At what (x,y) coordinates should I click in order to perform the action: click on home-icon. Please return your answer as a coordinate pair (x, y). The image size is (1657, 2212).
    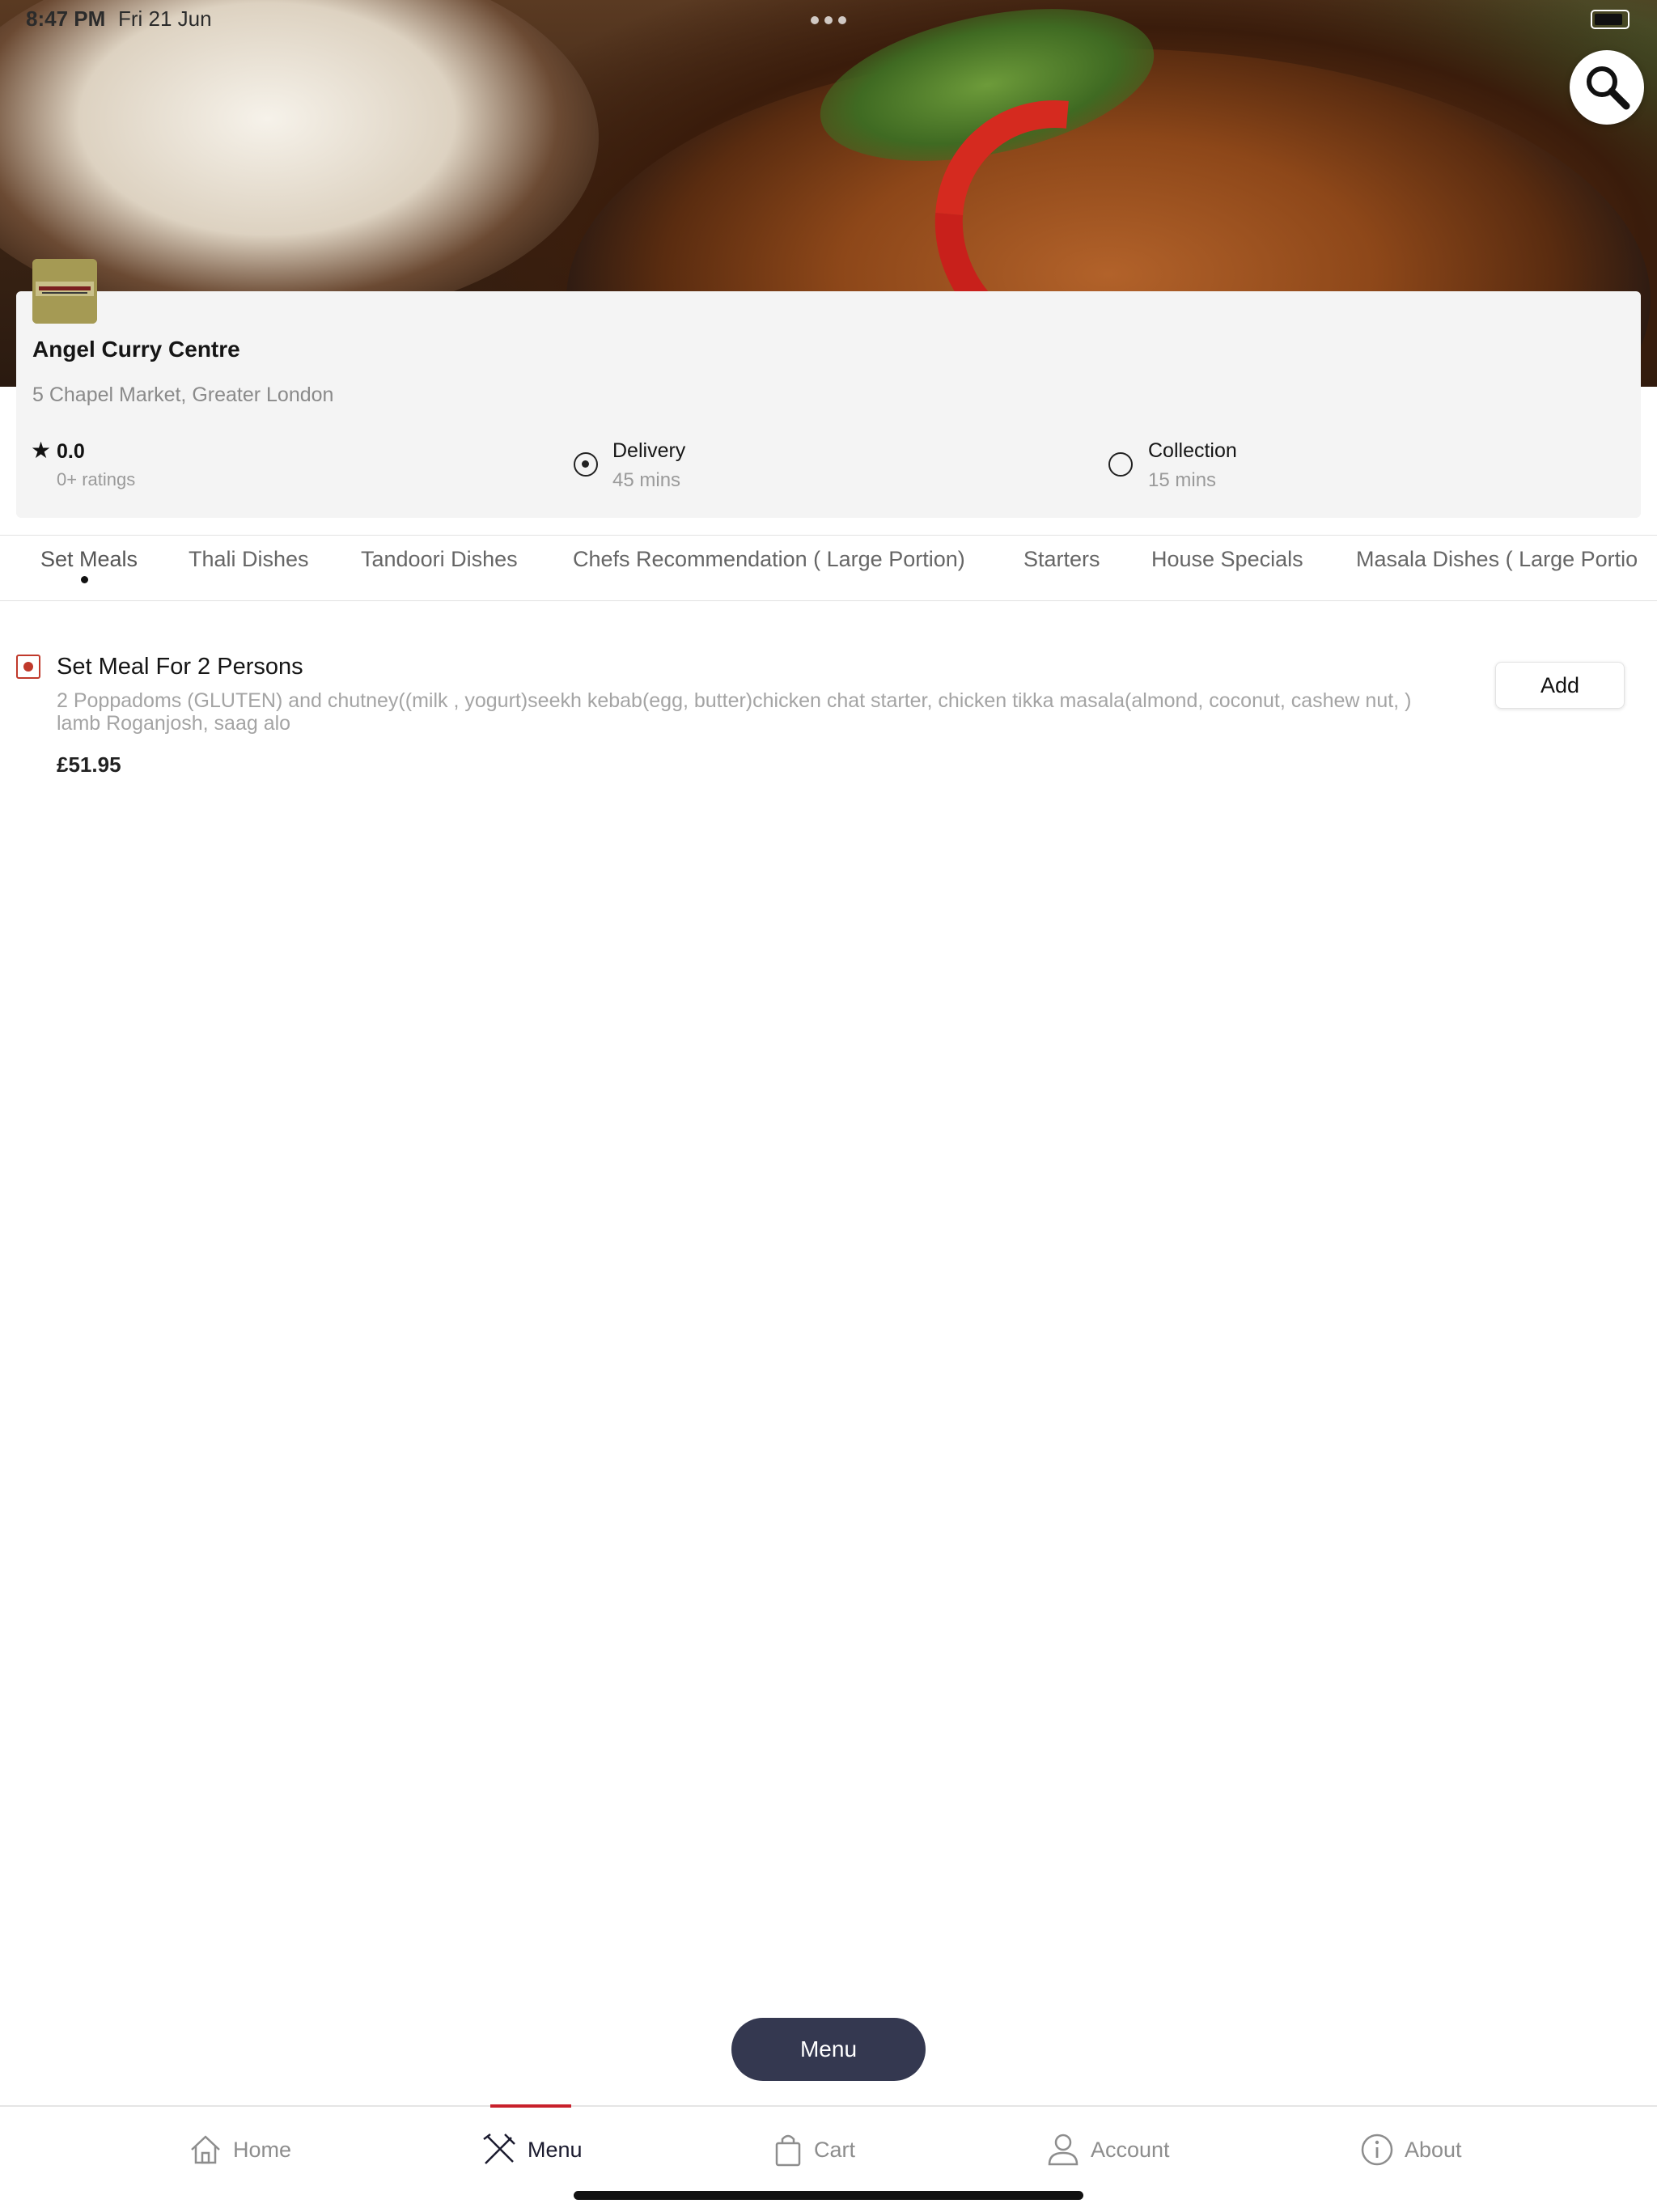
    Looking at the image, I should click on (205, 2149).